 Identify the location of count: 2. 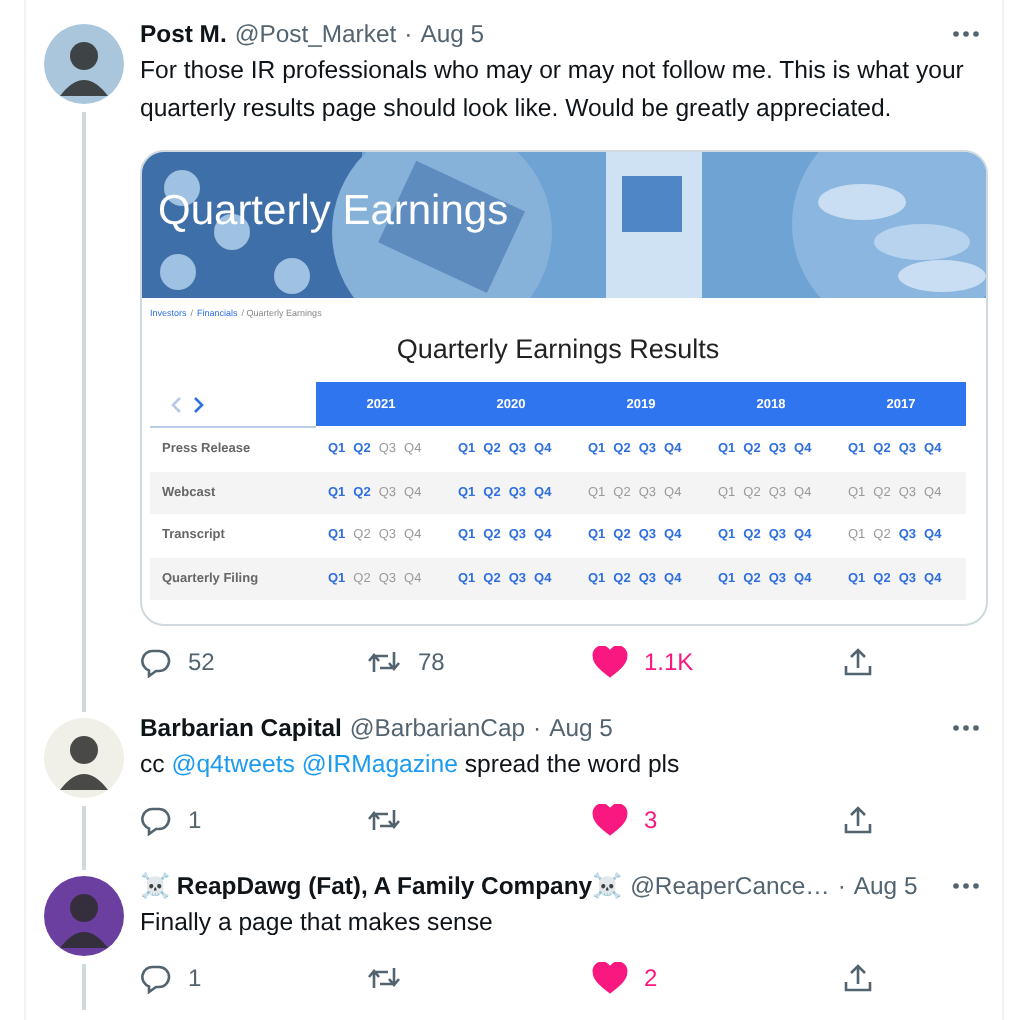
(651, 978).